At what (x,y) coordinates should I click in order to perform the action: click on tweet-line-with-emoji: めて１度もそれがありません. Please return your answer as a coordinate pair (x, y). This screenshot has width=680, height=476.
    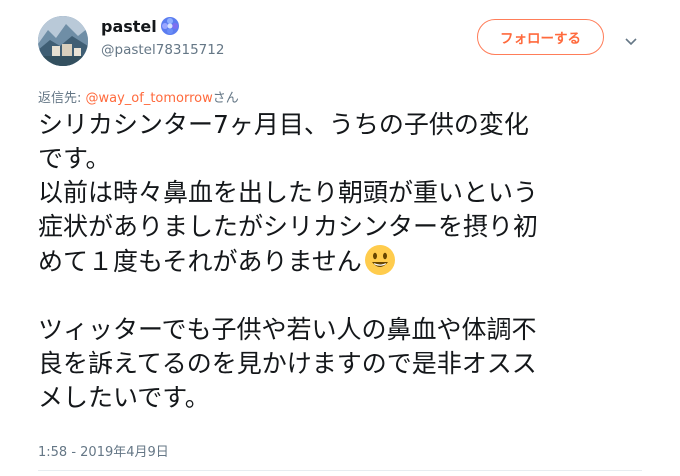
    Looking at the image, I should click on (343, 261).